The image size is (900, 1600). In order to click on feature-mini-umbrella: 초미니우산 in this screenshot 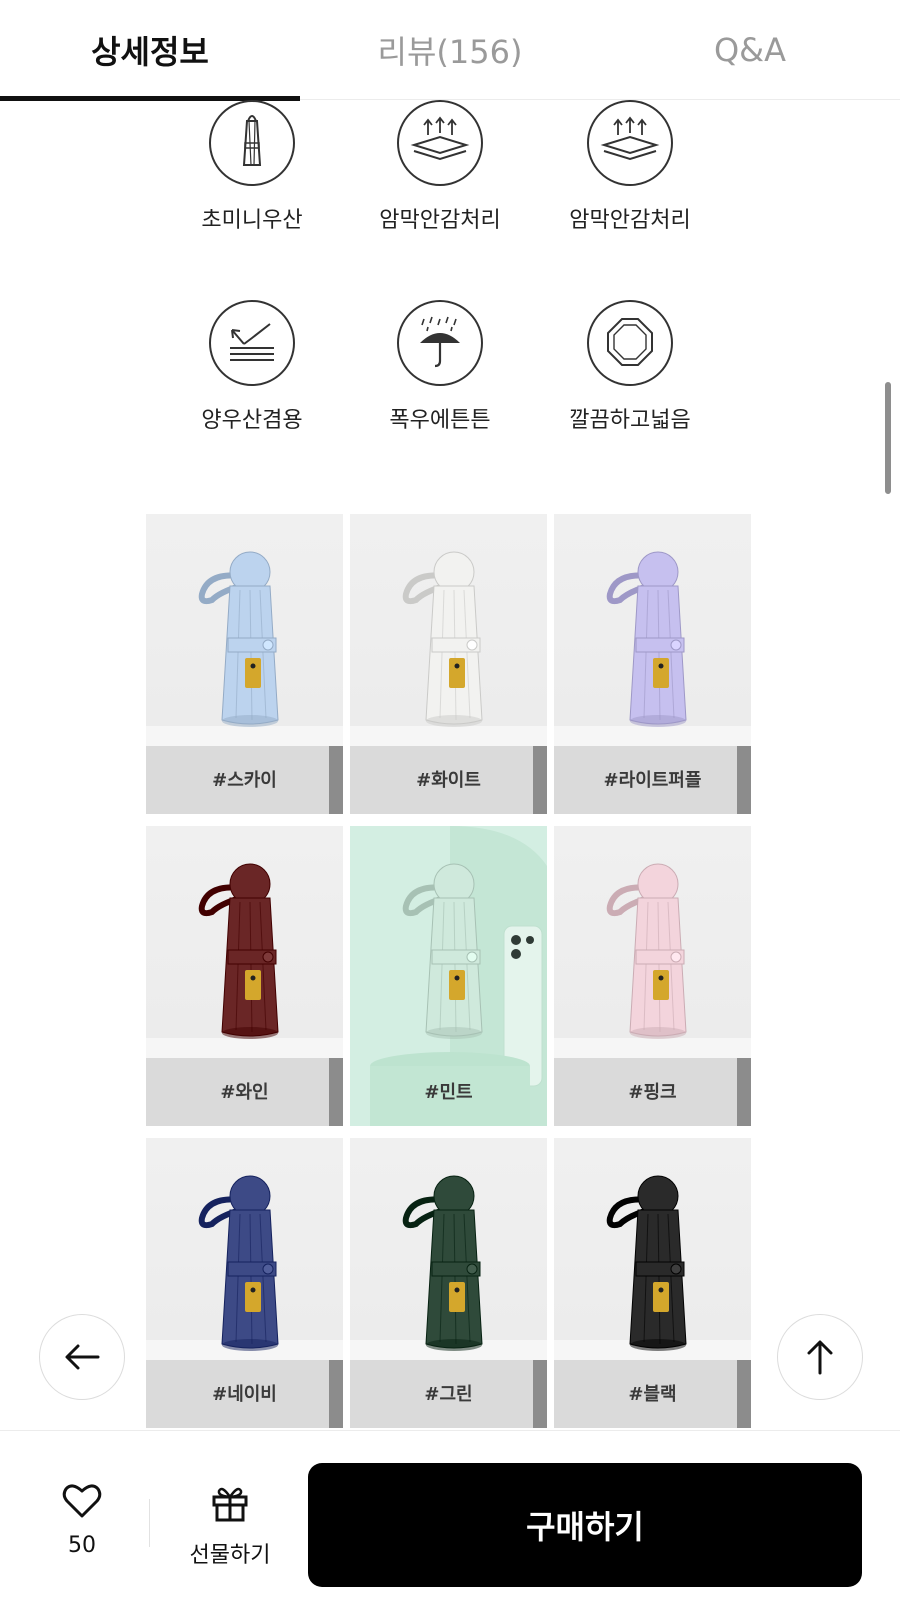, I will do `click(252, 167)`.